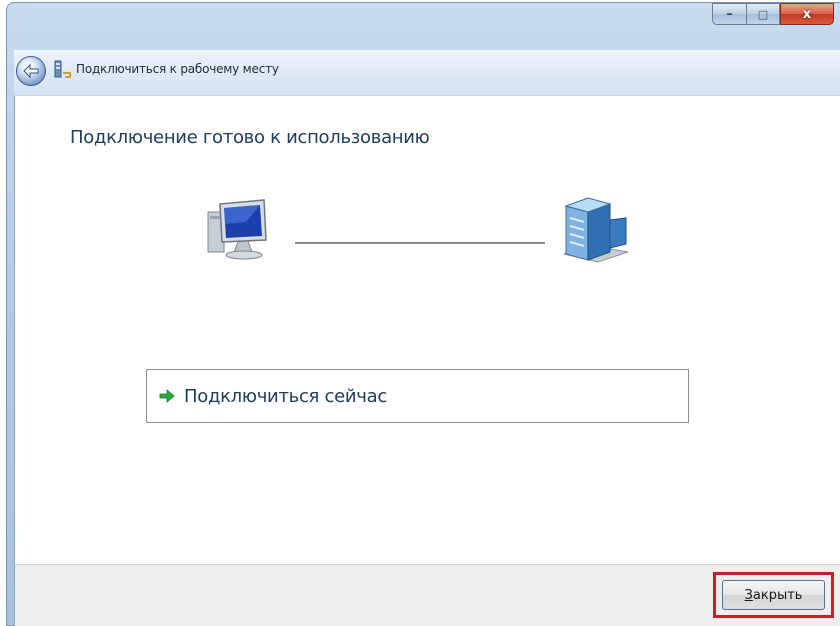 This screenshot has height=626, width=840. Describe the element at coordinates (777, 595) in the screenshot. I see `close-button-label: акрыть` at that location.